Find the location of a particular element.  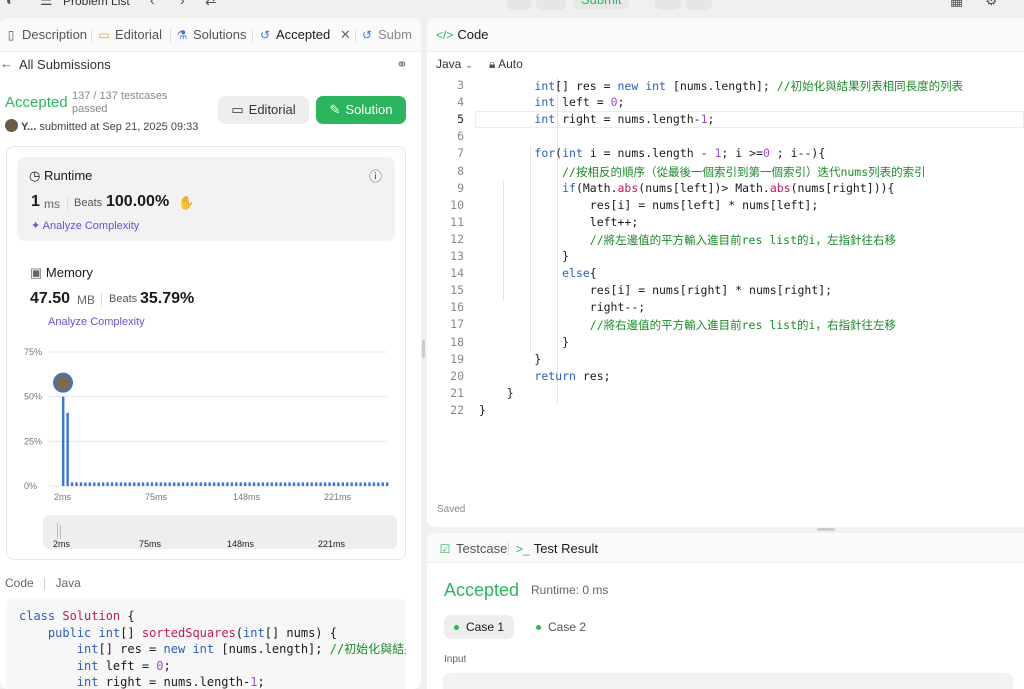

link-icon: ⚭ is located at coordinates (402, 64).